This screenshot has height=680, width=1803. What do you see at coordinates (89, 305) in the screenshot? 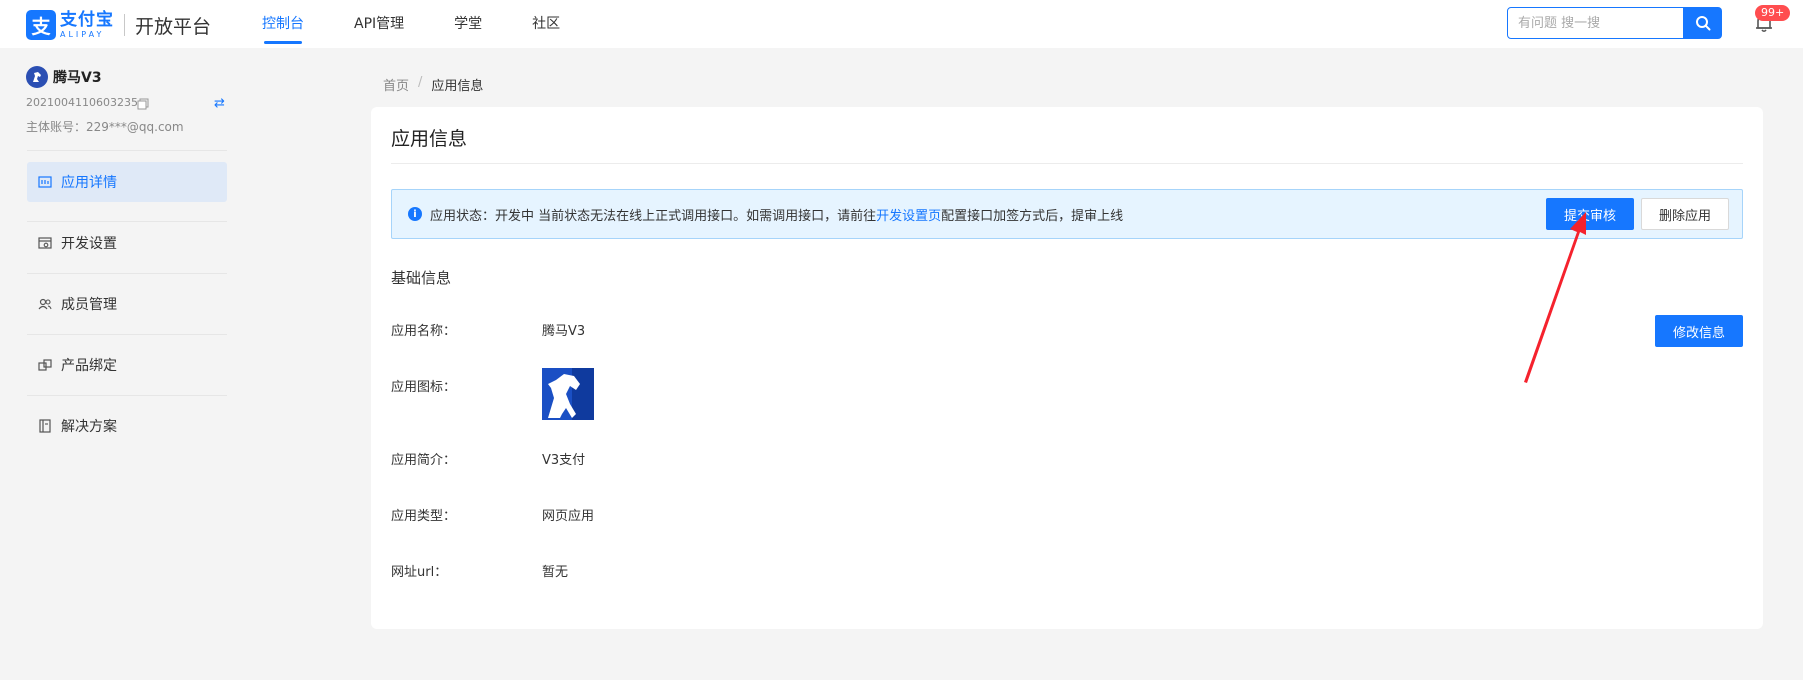
I see `sidebar-item-label: 成员管理` at bounding box center [89, 305].